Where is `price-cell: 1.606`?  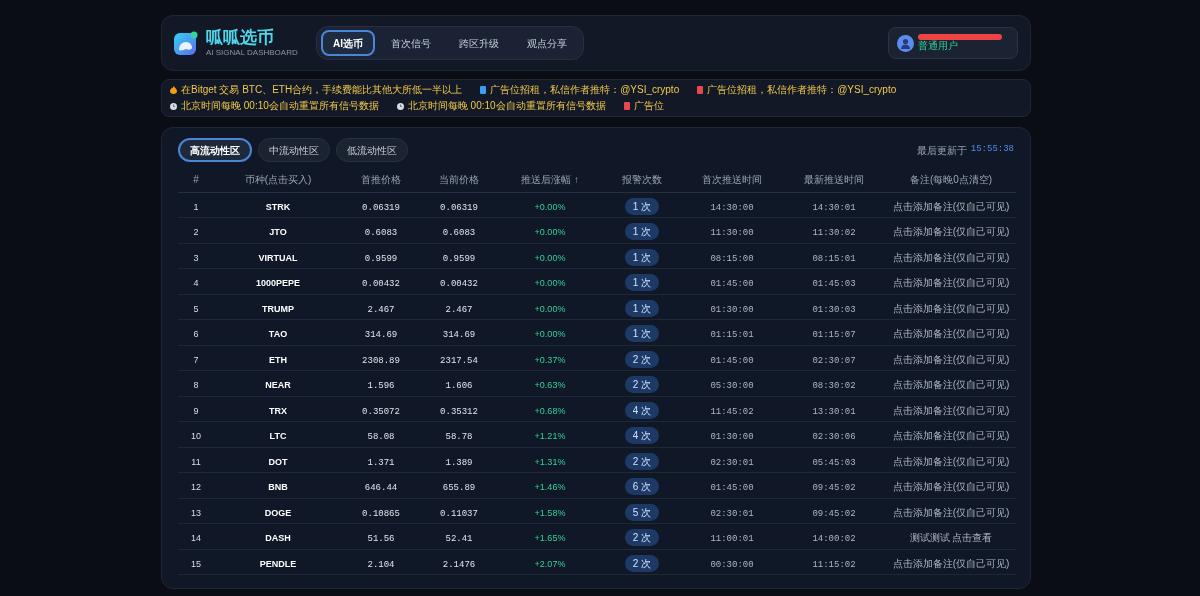 price-cell: 1.606 is located at coordinates (459, 386).